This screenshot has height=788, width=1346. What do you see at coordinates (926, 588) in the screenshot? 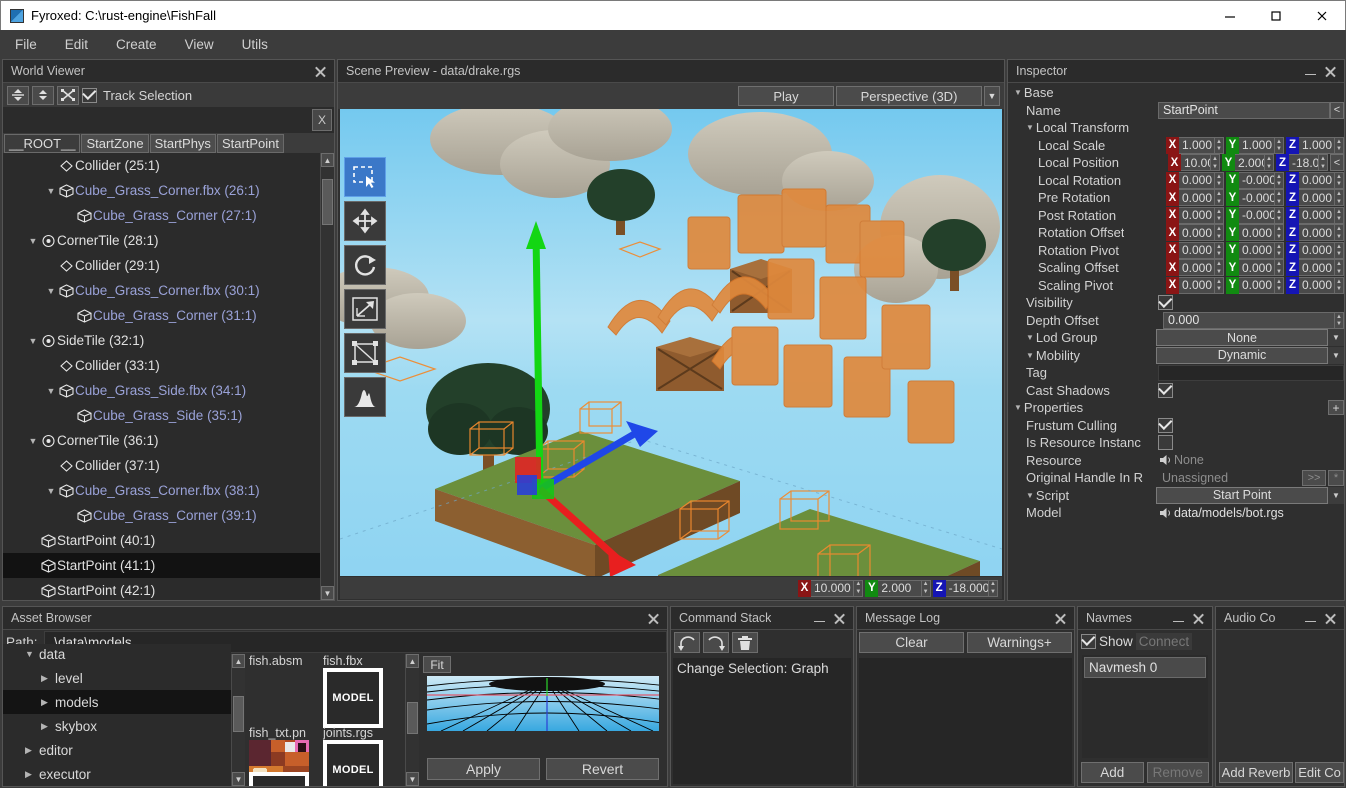
I see `status-y-spinner: ▲ ▼` at bounding box center [926, 588].